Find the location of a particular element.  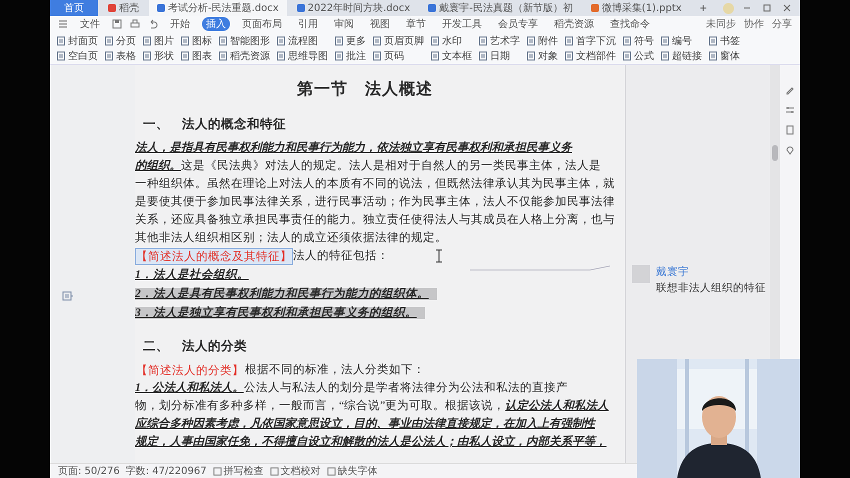

ribbon-button: 表格 is located at coordinates (120, 55).